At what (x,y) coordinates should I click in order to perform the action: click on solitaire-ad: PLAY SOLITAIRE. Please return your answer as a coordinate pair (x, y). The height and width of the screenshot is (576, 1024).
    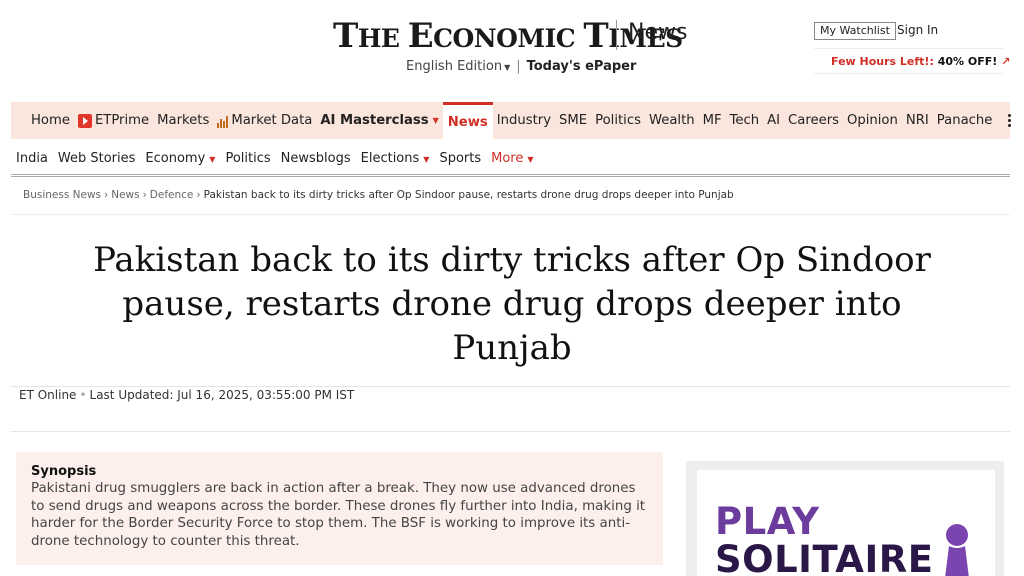
    Looking at the image, I should click on (846, 523).